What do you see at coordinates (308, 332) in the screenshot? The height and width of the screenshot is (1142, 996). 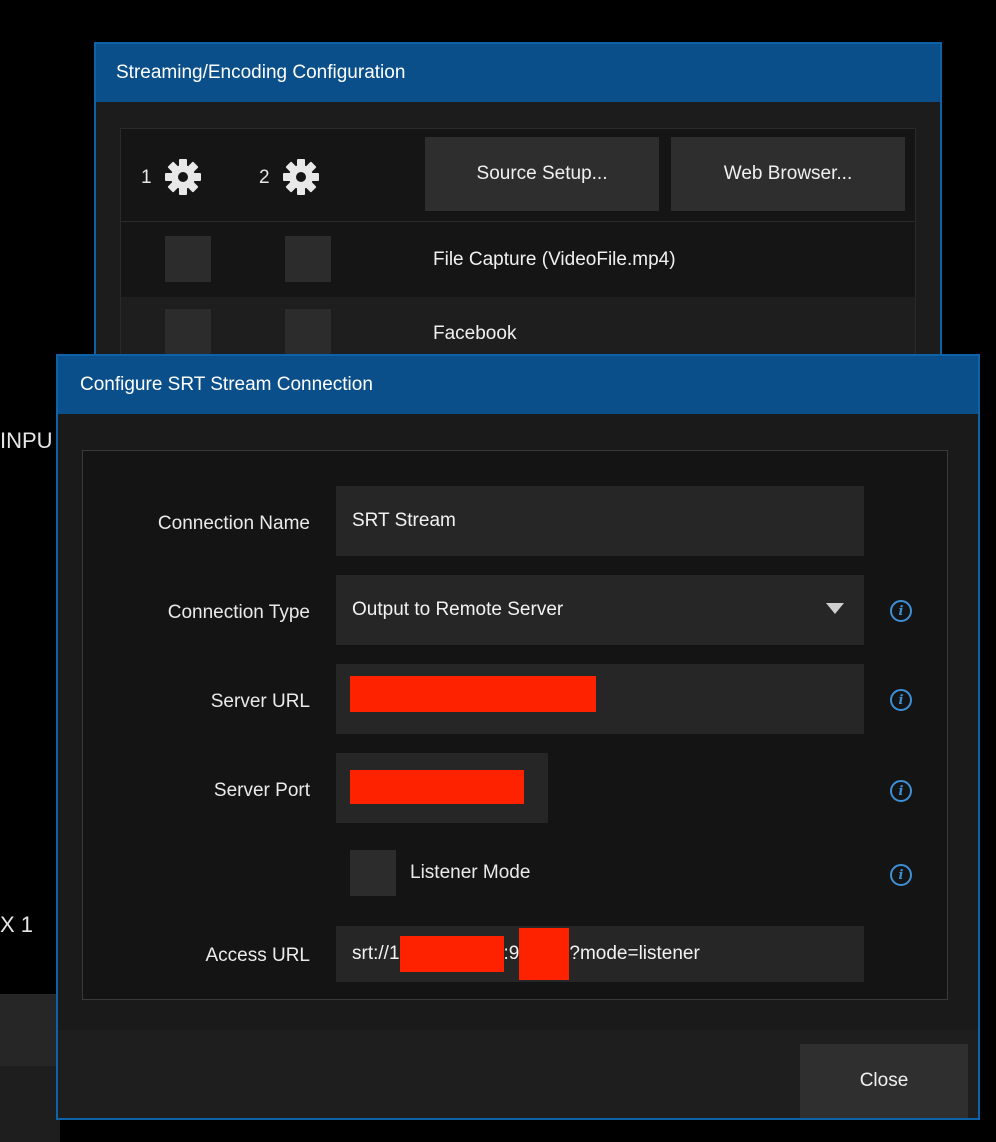 I see `facebook-encoder-2-checkbox` at bounding box center [308, 332].